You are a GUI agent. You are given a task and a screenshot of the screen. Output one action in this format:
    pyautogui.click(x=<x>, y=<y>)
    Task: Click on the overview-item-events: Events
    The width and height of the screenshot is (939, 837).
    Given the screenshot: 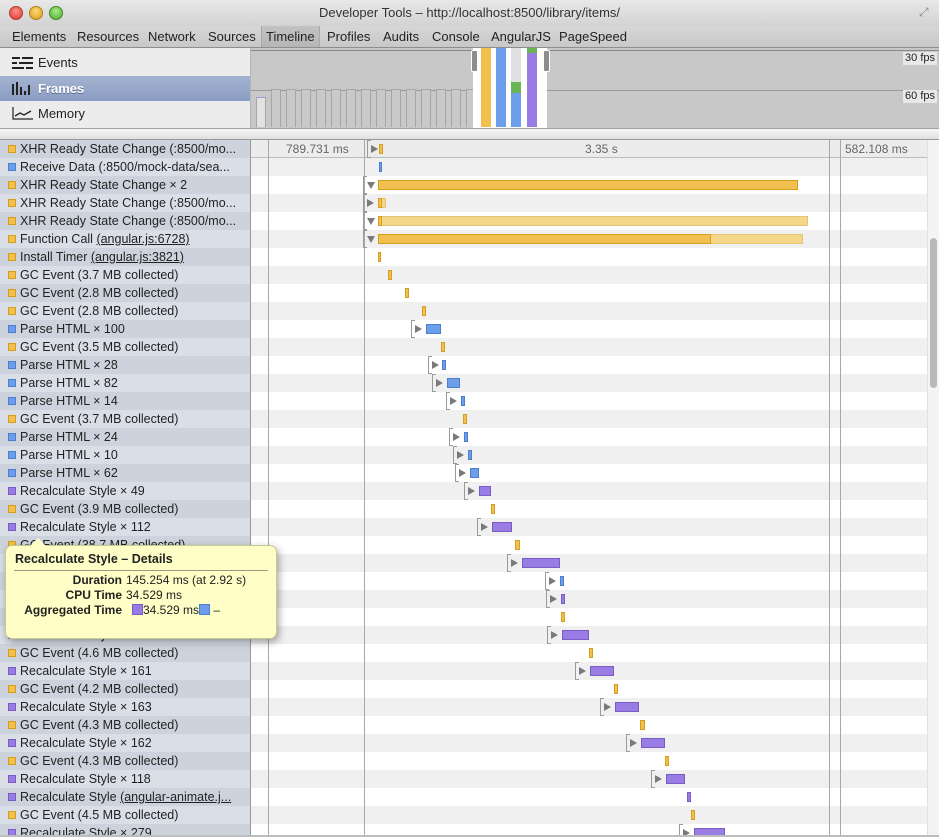 What is the action you would take?
    pyautogui.click(x=125, y=62)
    